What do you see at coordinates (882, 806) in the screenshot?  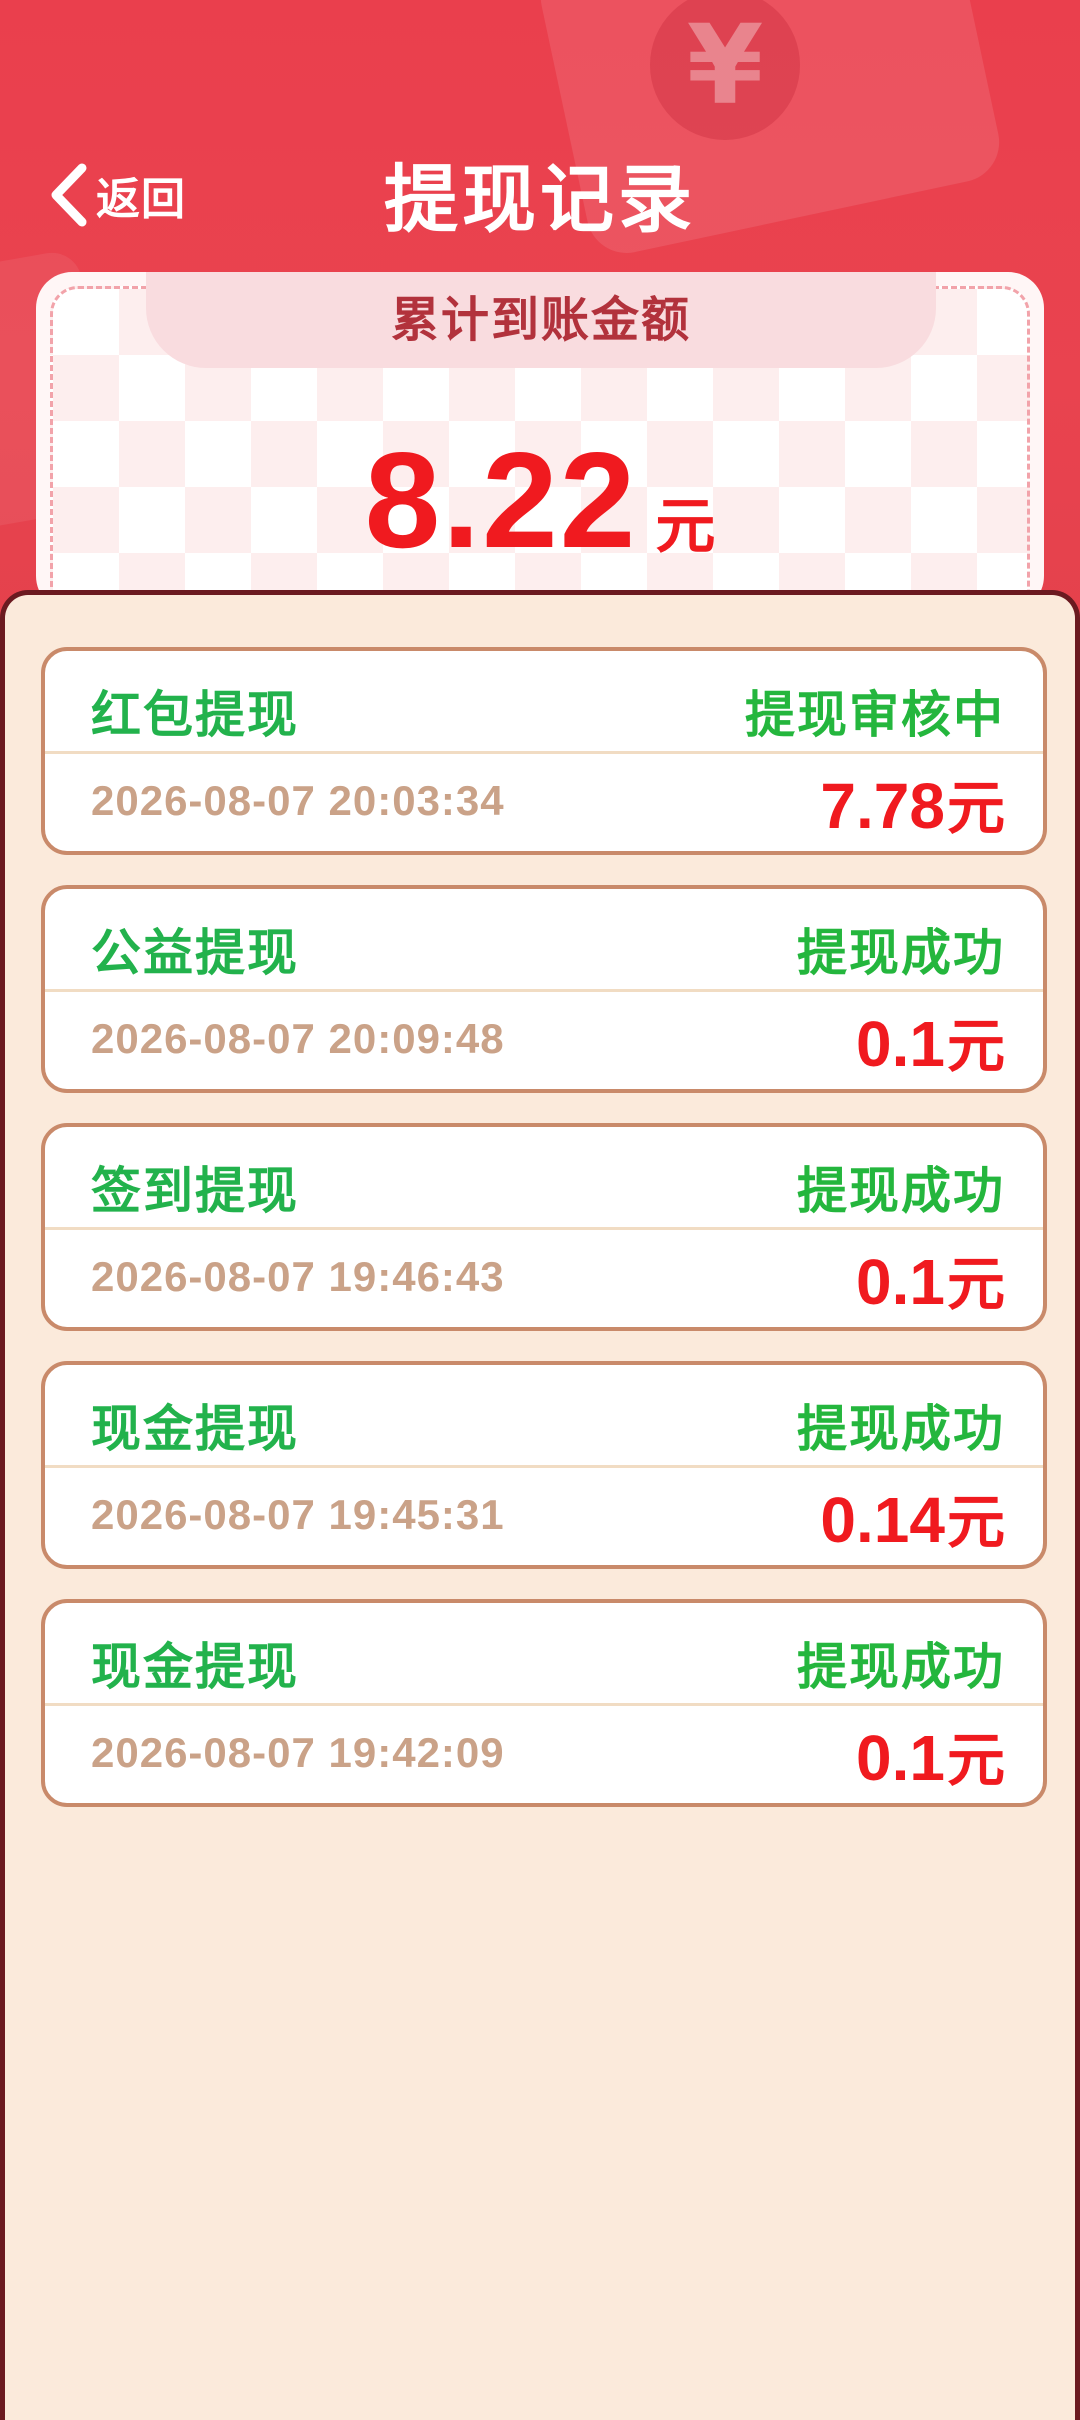 I see `record-amount-value: 7.78` at bounding box center [882, 806].